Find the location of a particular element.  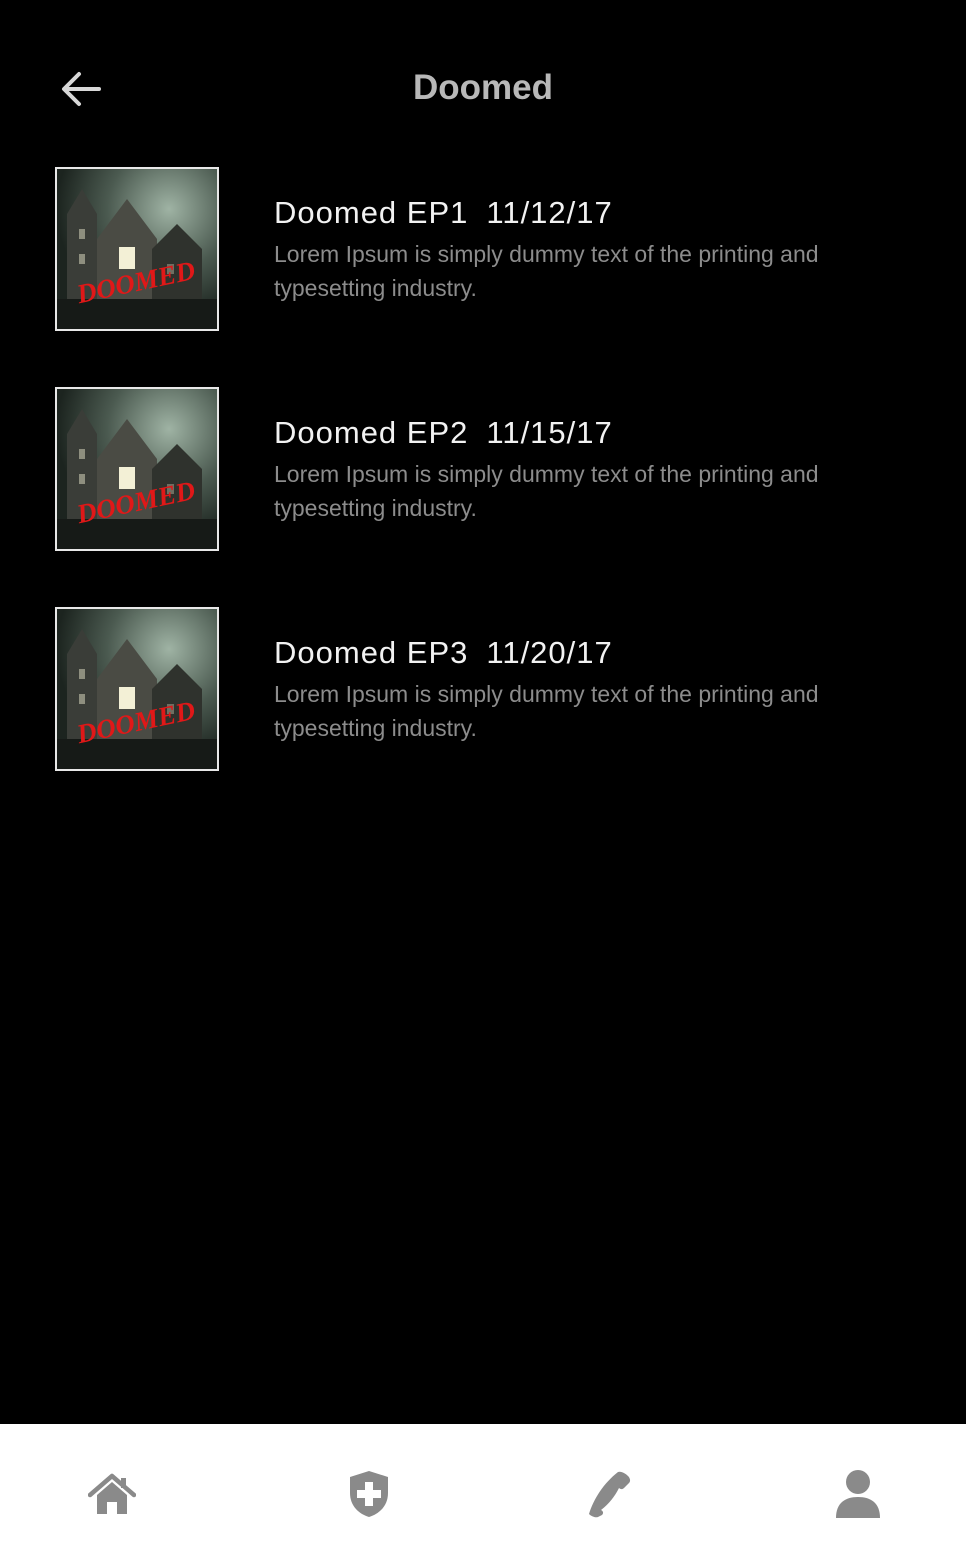

episode-title: Doomed EP1 11/12/17 is located at coordinates (443, 213).